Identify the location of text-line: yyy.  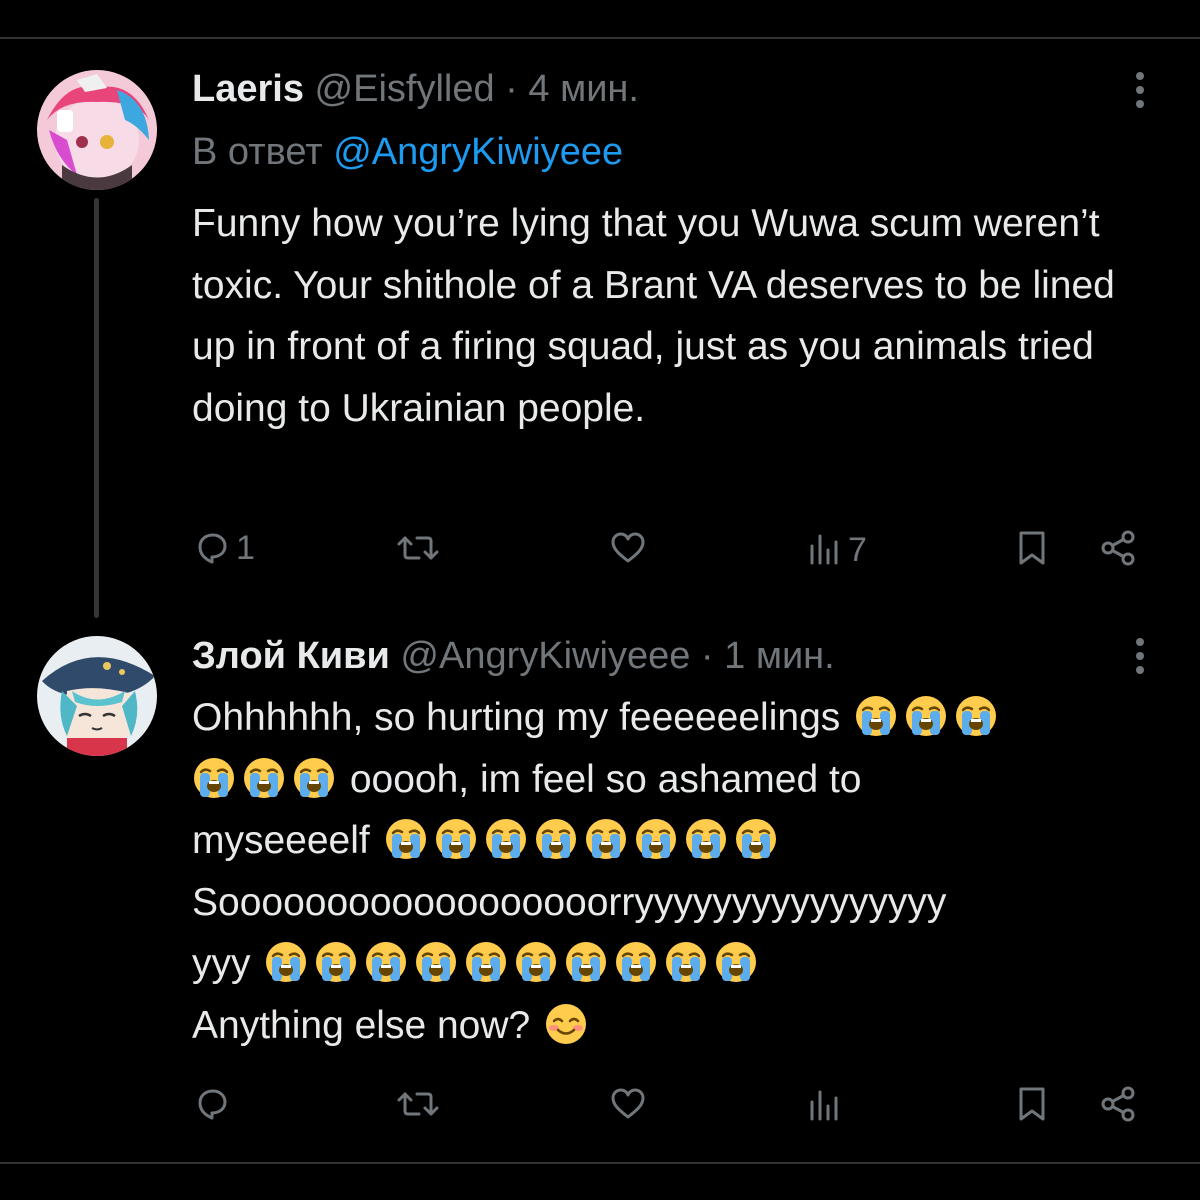
(674, 964).